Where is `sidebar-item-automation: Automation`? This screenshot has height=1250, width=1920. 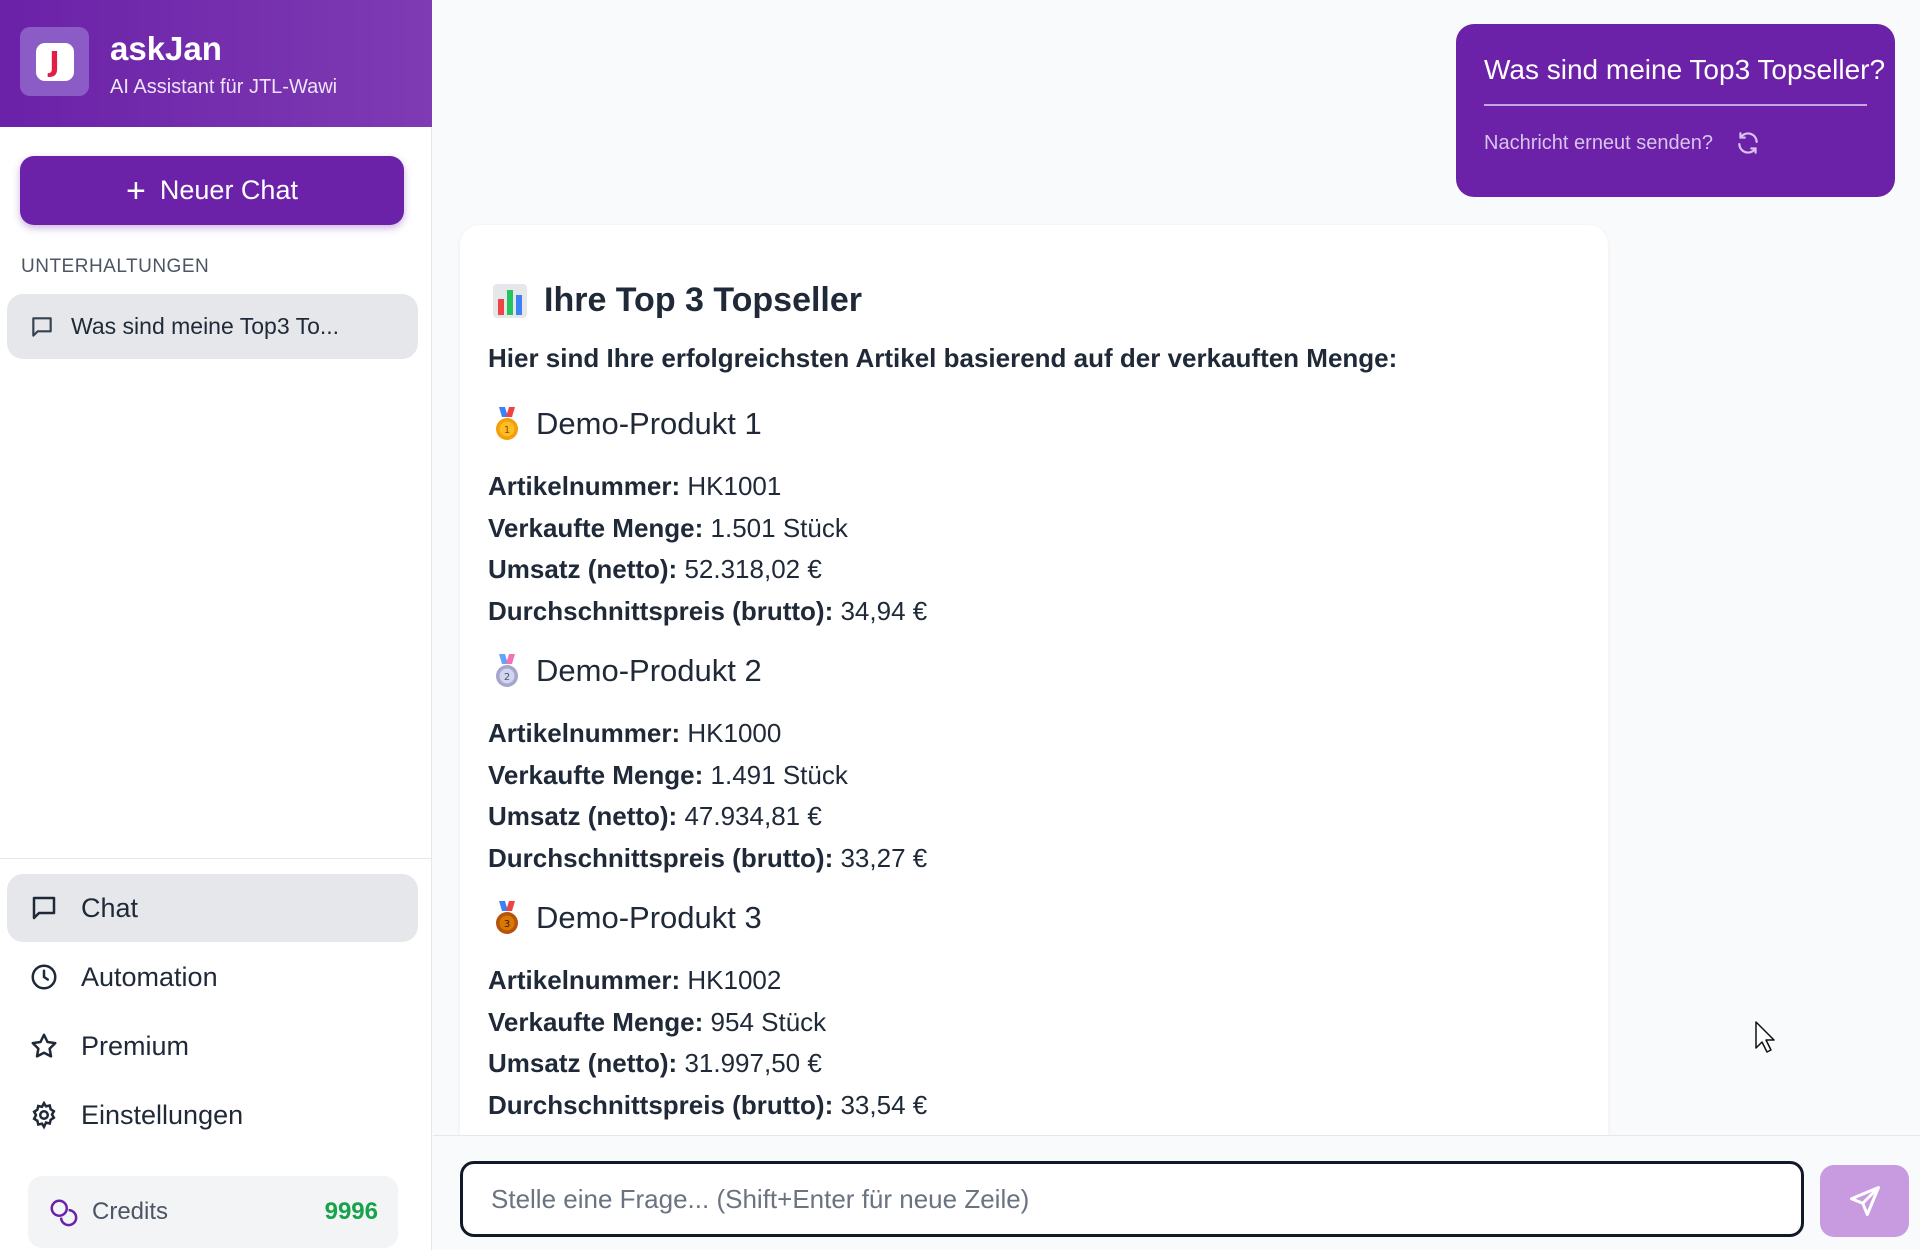 sidebar-item-automation: Automation is located at coordinates (212, 977).